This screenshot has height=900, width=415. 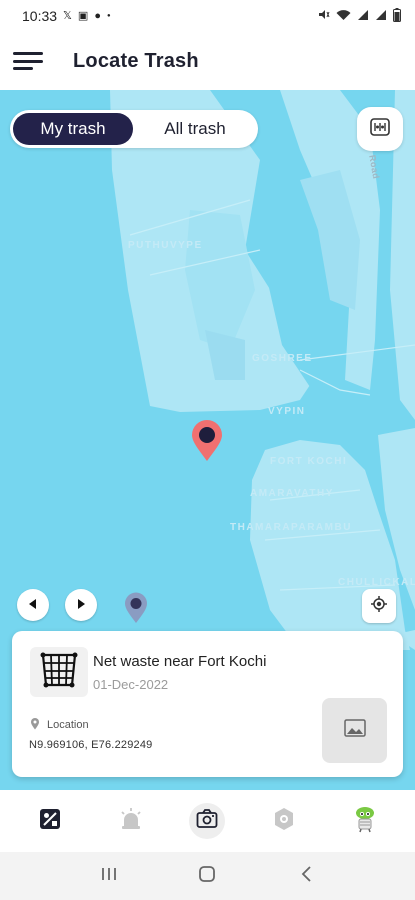 I want to click on badge-icon, so click(x=284, y=821).